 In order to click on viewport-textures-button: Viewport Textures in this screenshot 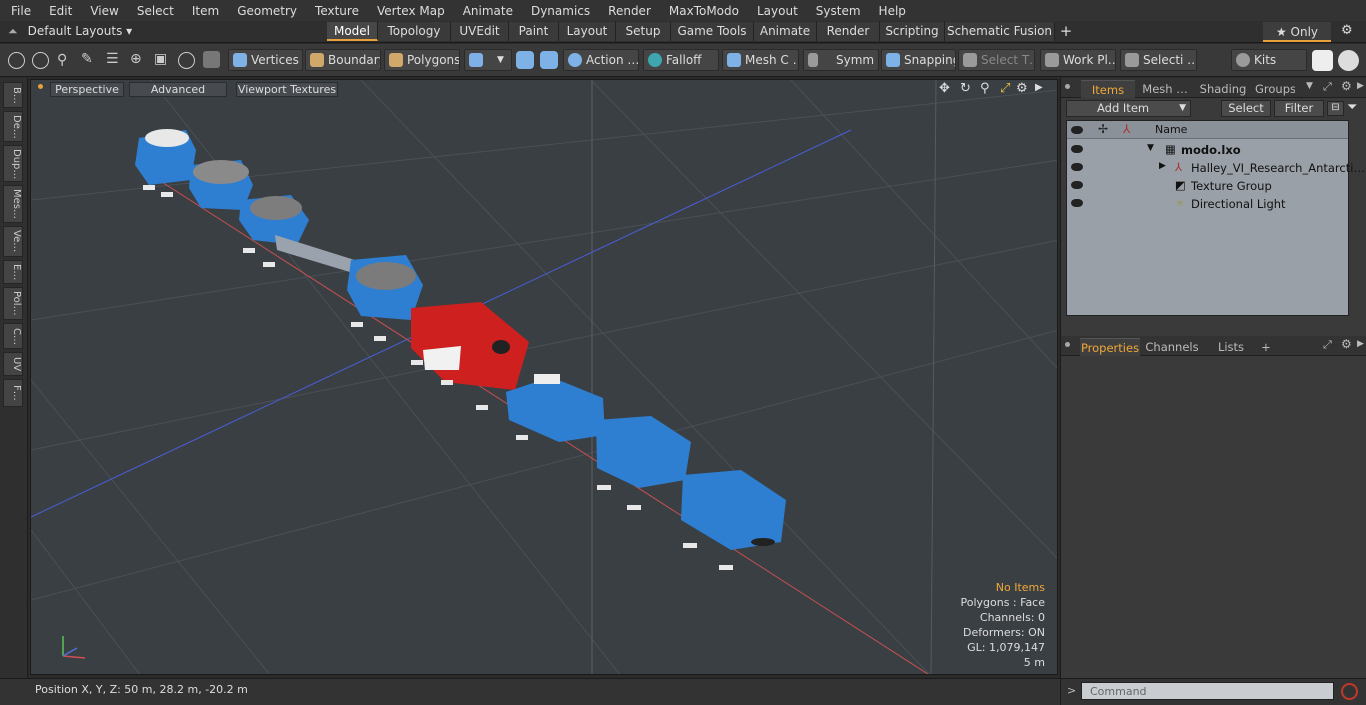, I will do `click(287, 89)`.